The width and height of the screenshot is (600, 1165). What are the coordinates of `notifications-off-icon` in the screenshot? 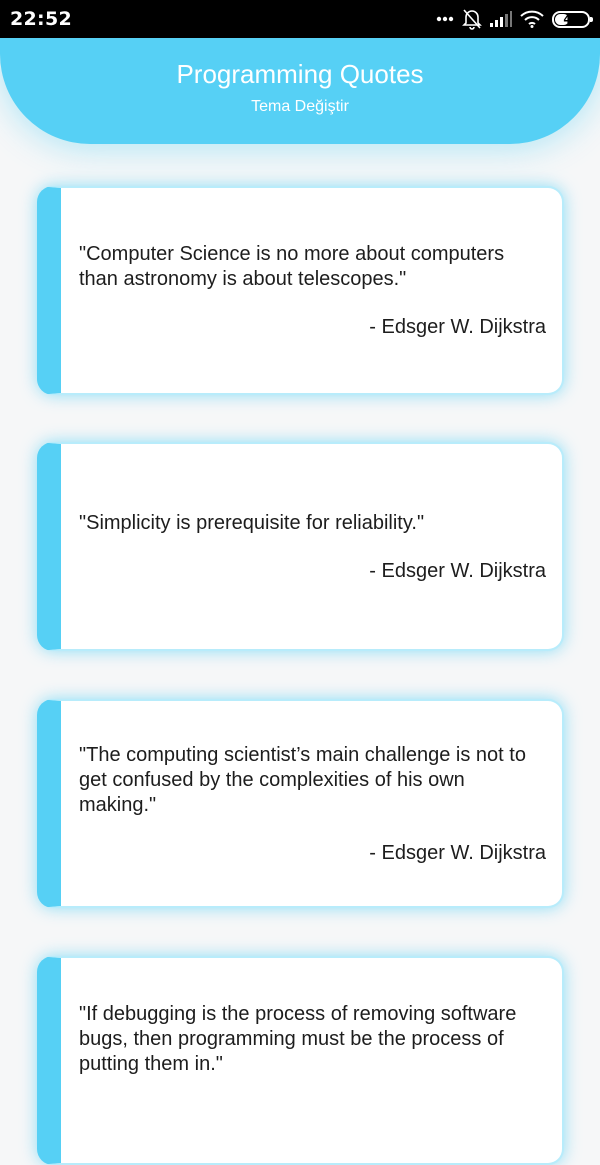 It's located at (472, 19).